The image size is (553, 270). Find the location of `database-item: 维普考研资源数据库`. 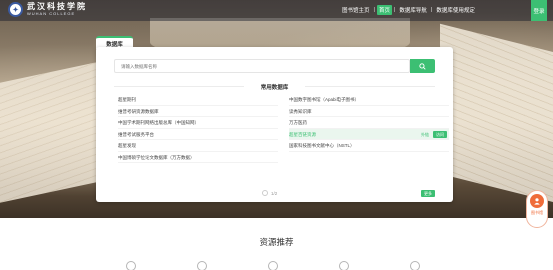

database-item: 维普考研资源数据库 is located at coordinates (198, 111).